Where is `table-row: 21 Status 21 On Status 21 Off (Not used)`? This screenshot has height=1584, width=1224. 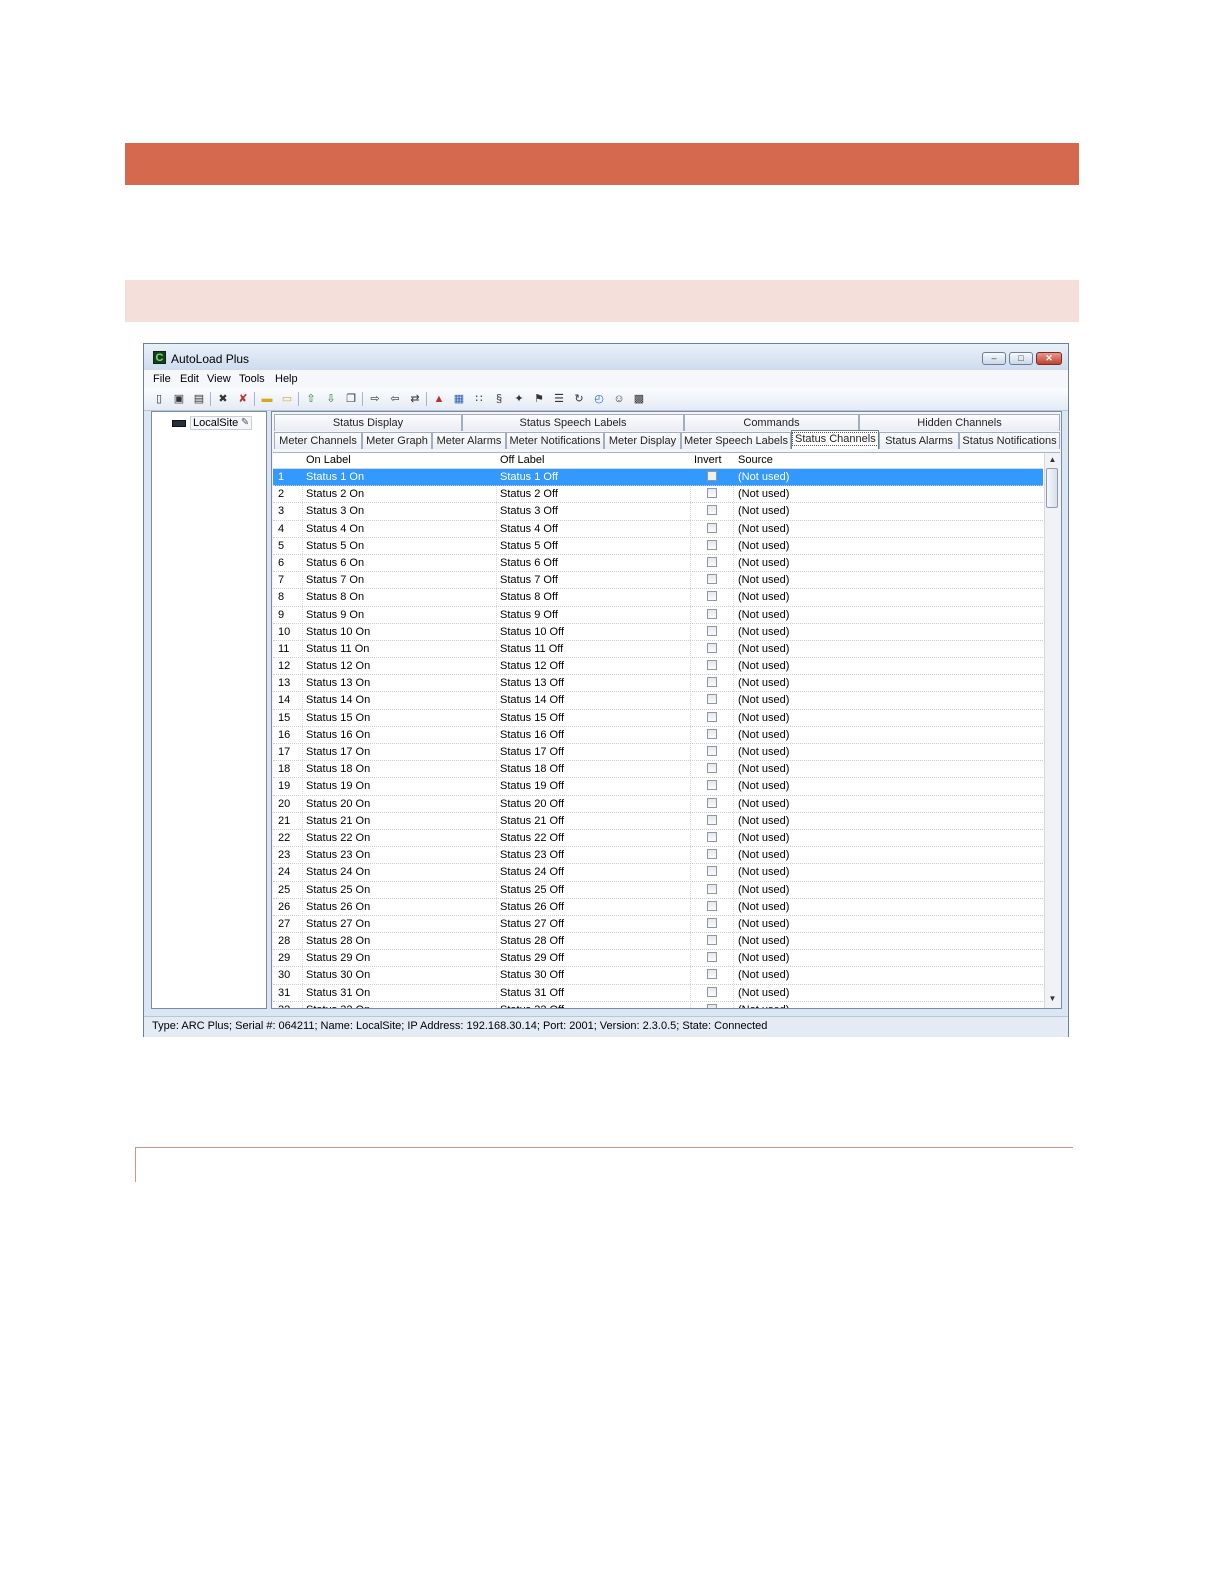
table-row: 21 Status 21 On Status 21 Off (Not used) is located at coordinates (658, 821).